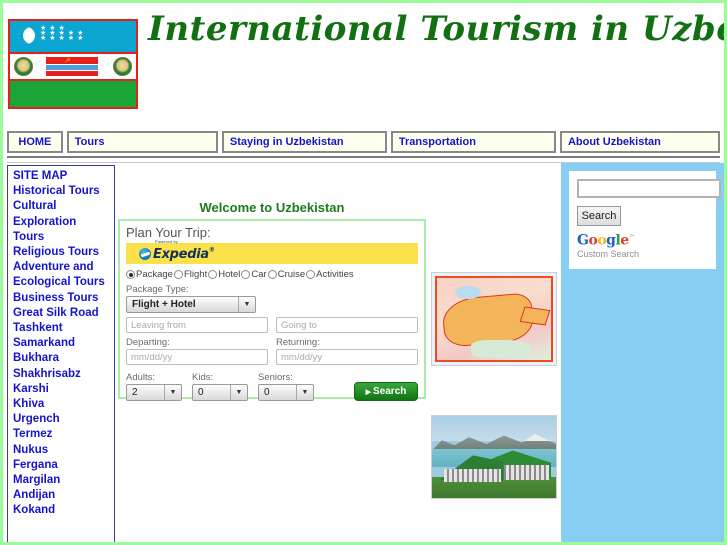 Image resolution: width=727 pixels, height=545 pixels. I want to click on adults-group: Adults: 2 ▼, so click(155, 384).